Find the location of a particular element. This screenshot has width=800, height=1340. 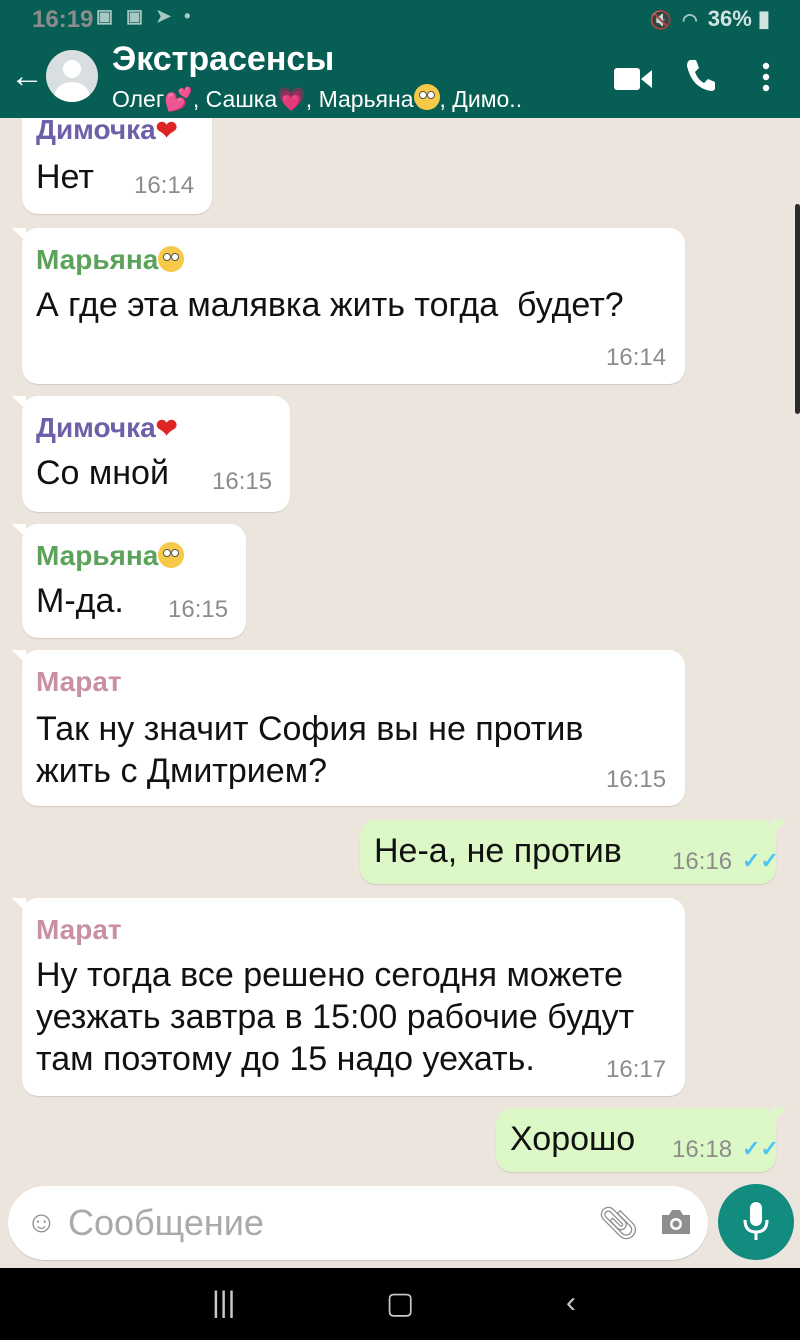

voice-message-button is located at coordinates (756, 1222).